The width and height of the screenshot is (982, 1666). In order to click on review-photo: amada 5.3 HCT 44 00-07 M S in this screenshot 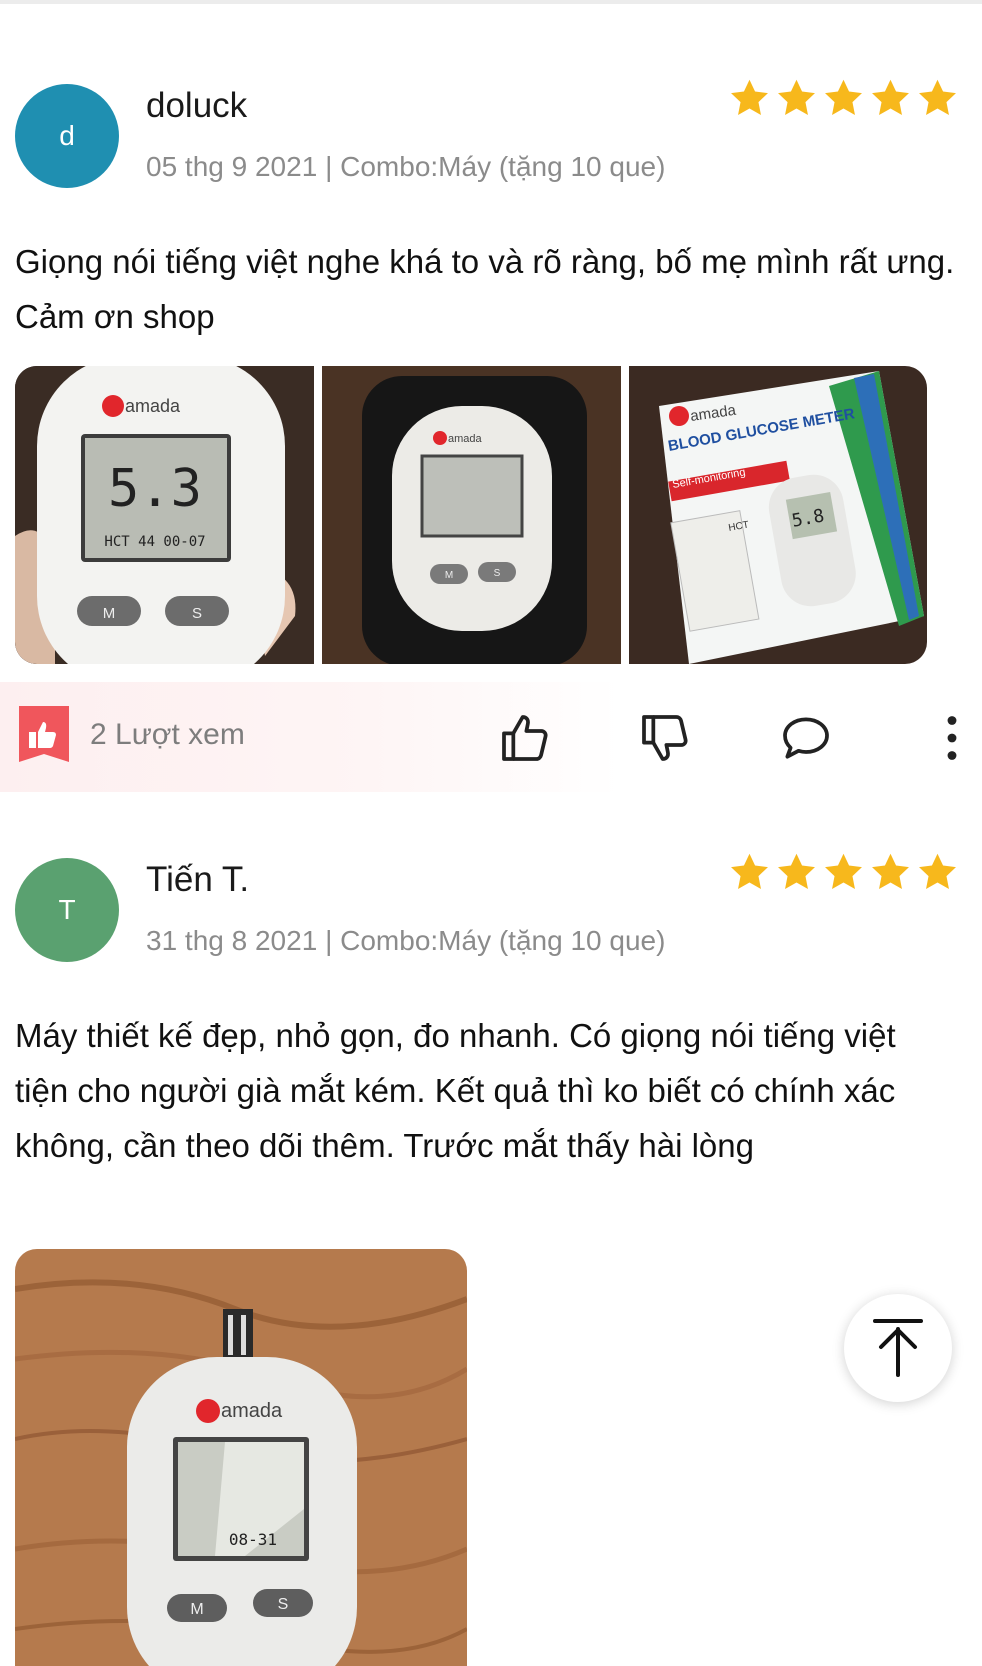, I will do `click(164, 515)`.